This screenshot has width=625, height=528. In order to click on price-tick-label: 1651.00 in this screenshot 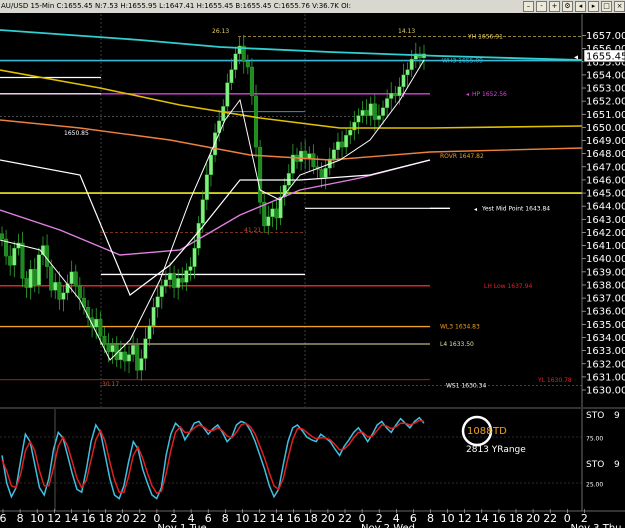, I will do `click(605, 115)`.